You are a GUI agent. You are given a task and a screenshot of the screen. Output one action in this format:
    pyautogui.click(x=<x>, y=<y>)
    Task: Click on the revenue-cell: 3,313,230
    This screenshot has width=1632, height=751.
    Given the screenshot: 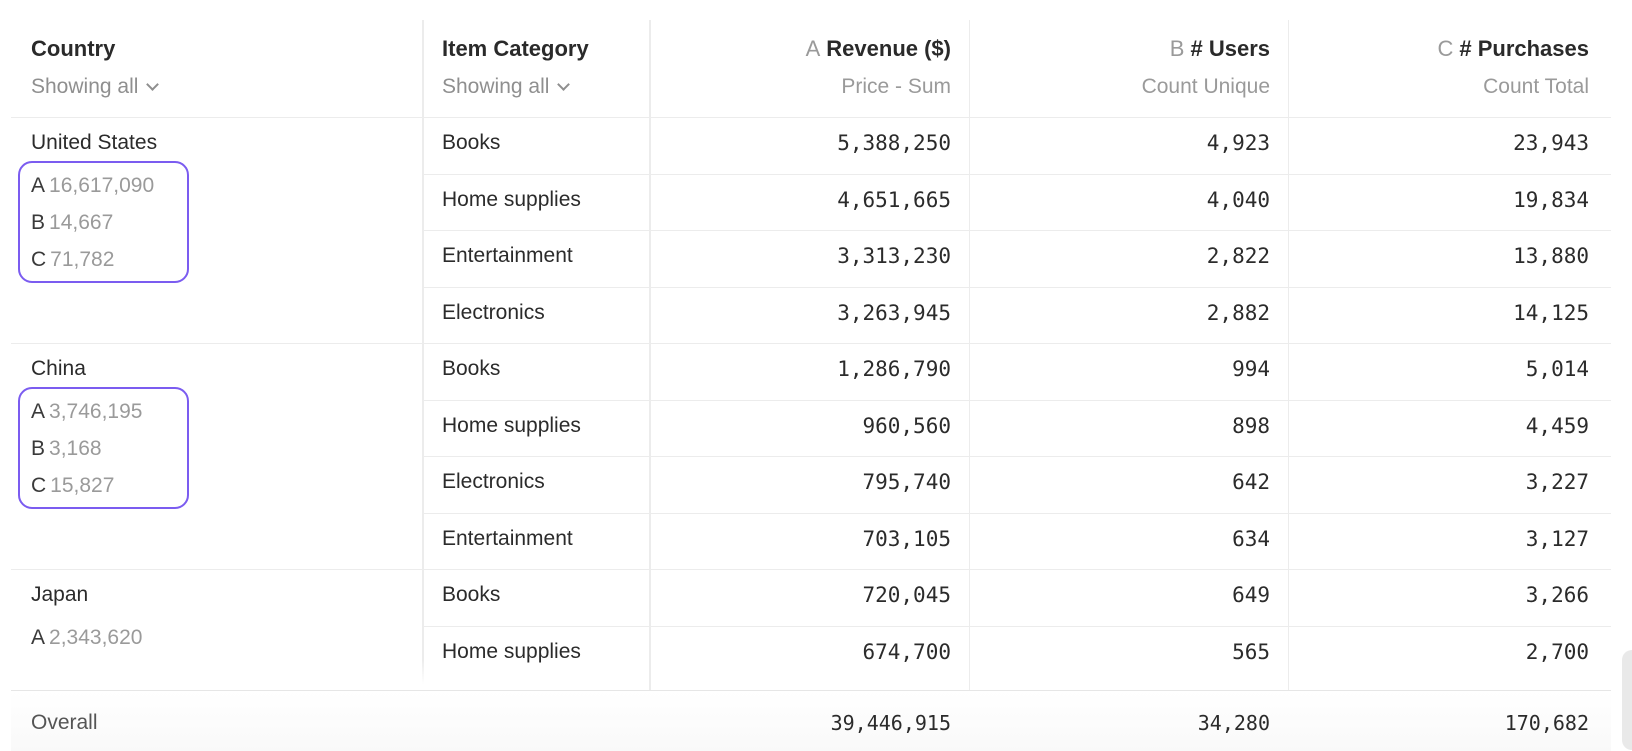 What is the action you would take?
    pyautogui.click(x=894, y=256)
    